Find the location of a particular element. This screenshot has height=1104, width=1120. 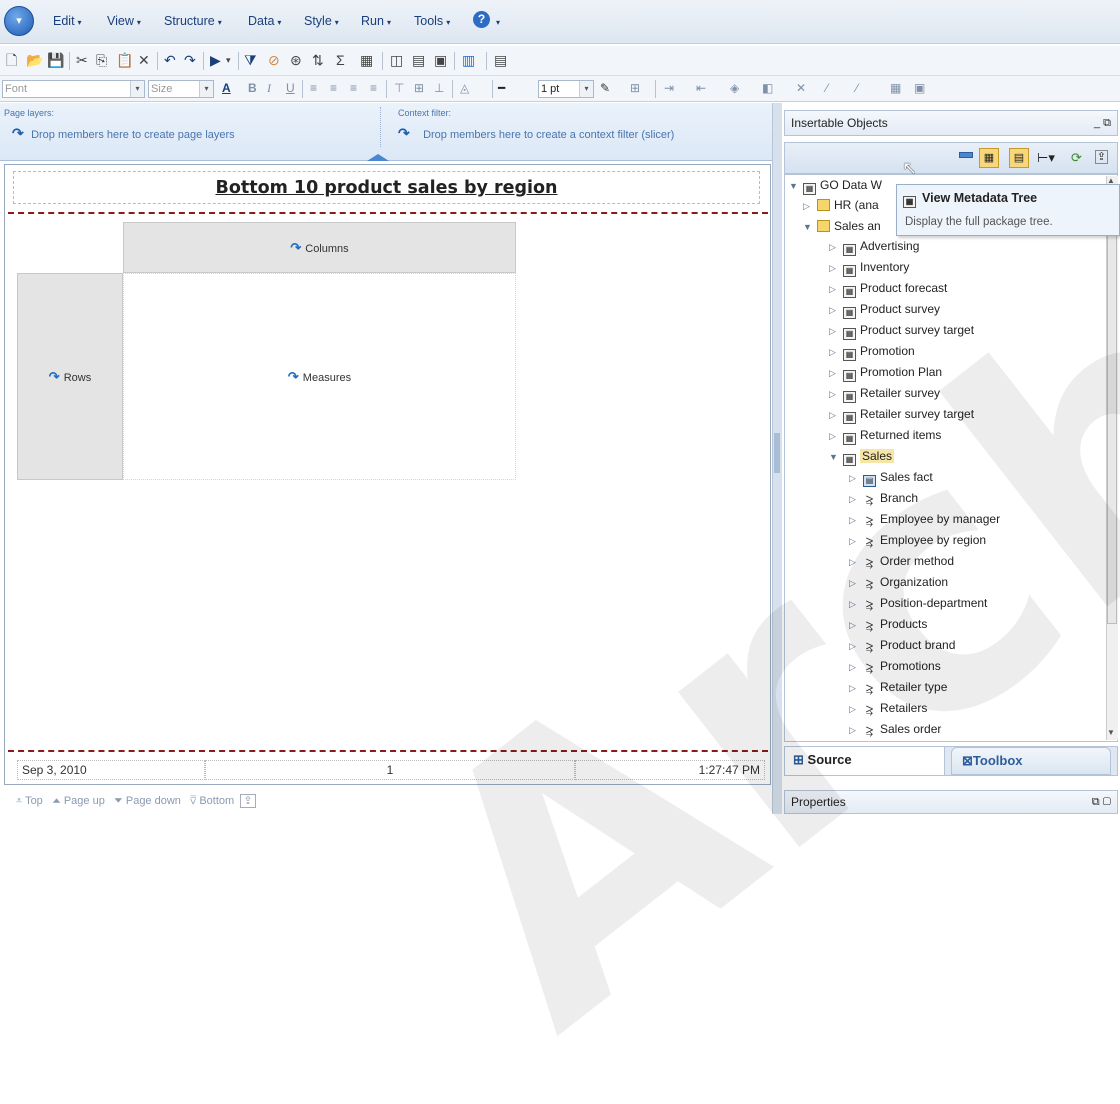

style-icon: ◧ is located at coordinates (767, 88).